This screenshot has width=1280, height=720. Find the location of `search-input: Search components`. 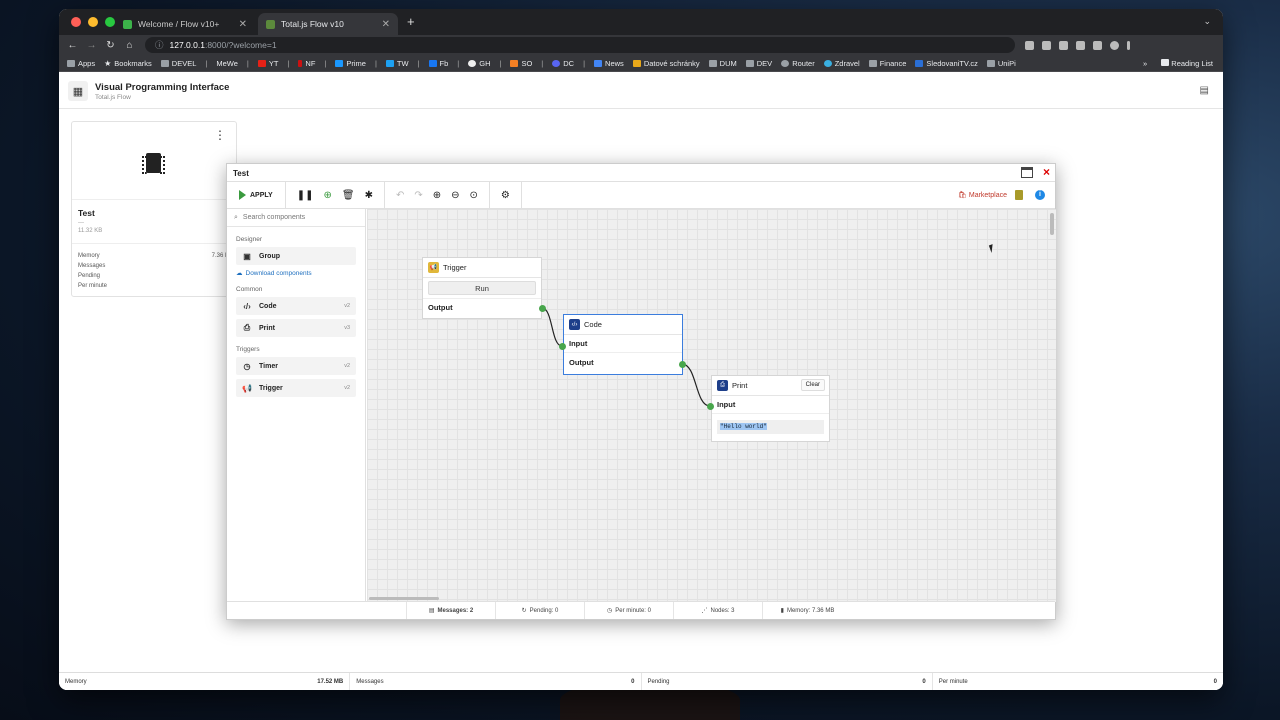

search-input: Search components is located at coordinates (274, 217).